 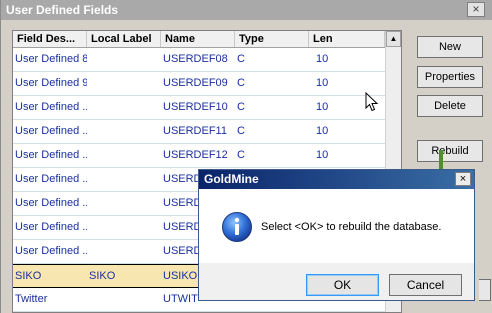 I want to click on table-row: User Defined ... USERDEF11 C 10, so click(x=199, y=132).